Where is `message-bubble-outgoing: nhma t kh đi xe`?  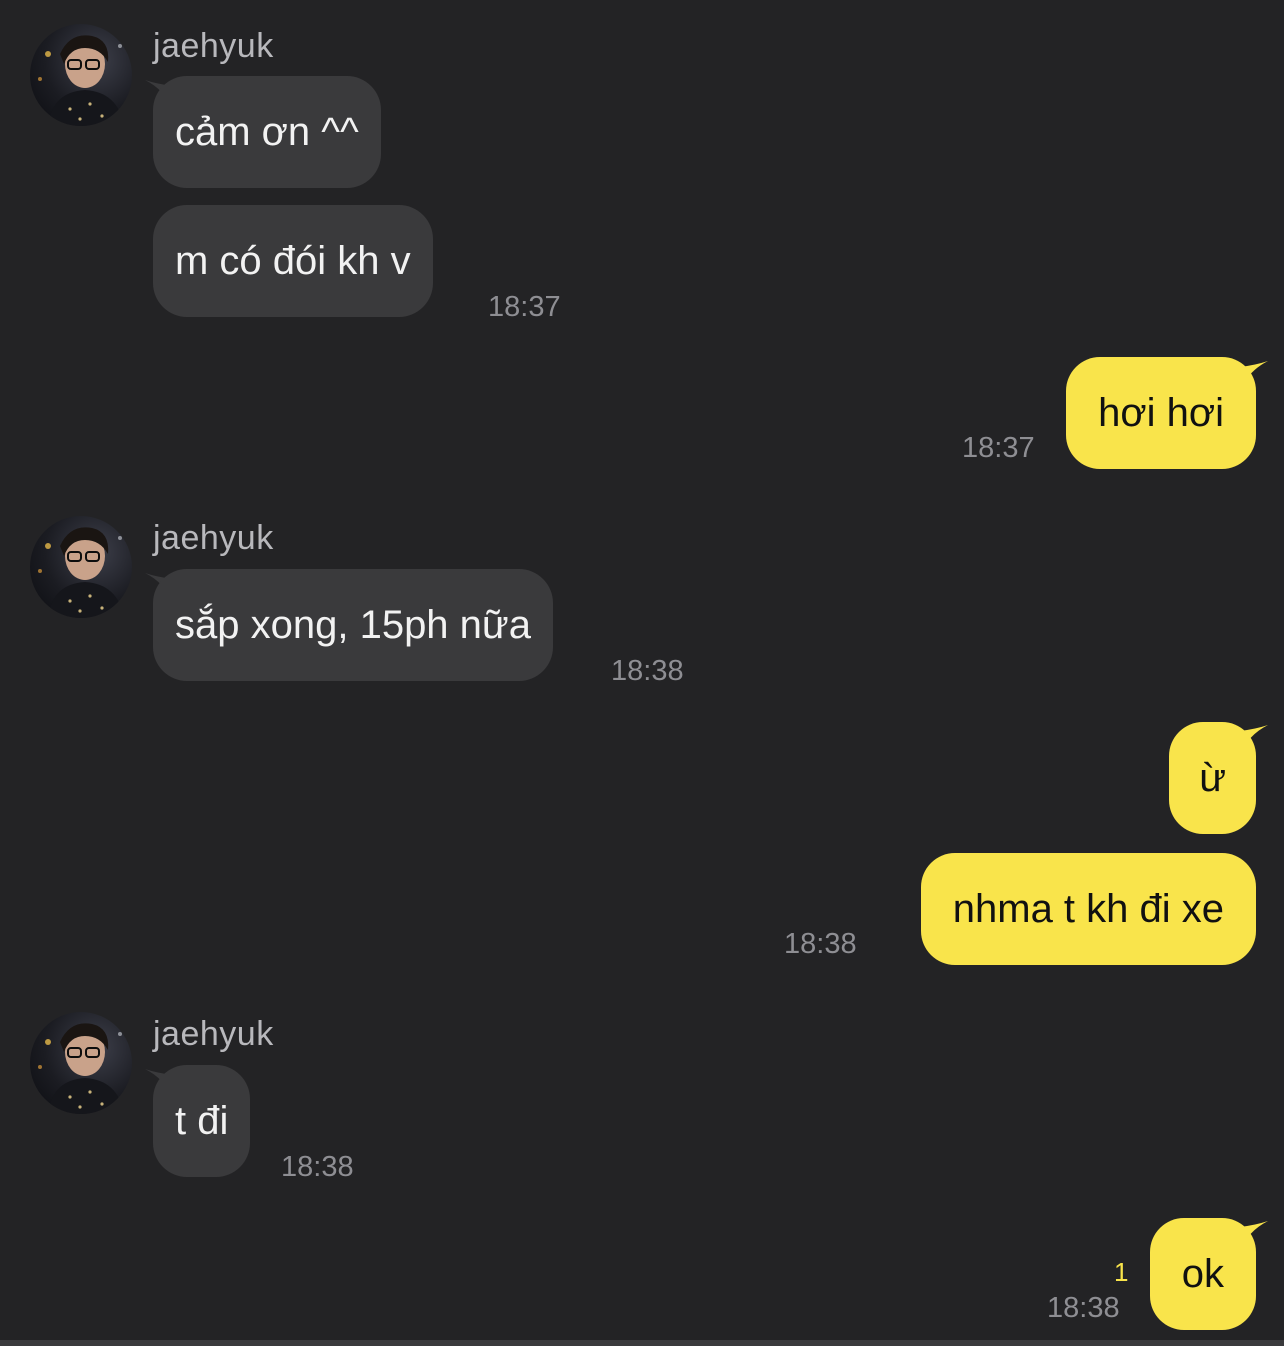 message-bubble-outgoing: nhma t kh đi xe is located at coordinates (1088, 909).